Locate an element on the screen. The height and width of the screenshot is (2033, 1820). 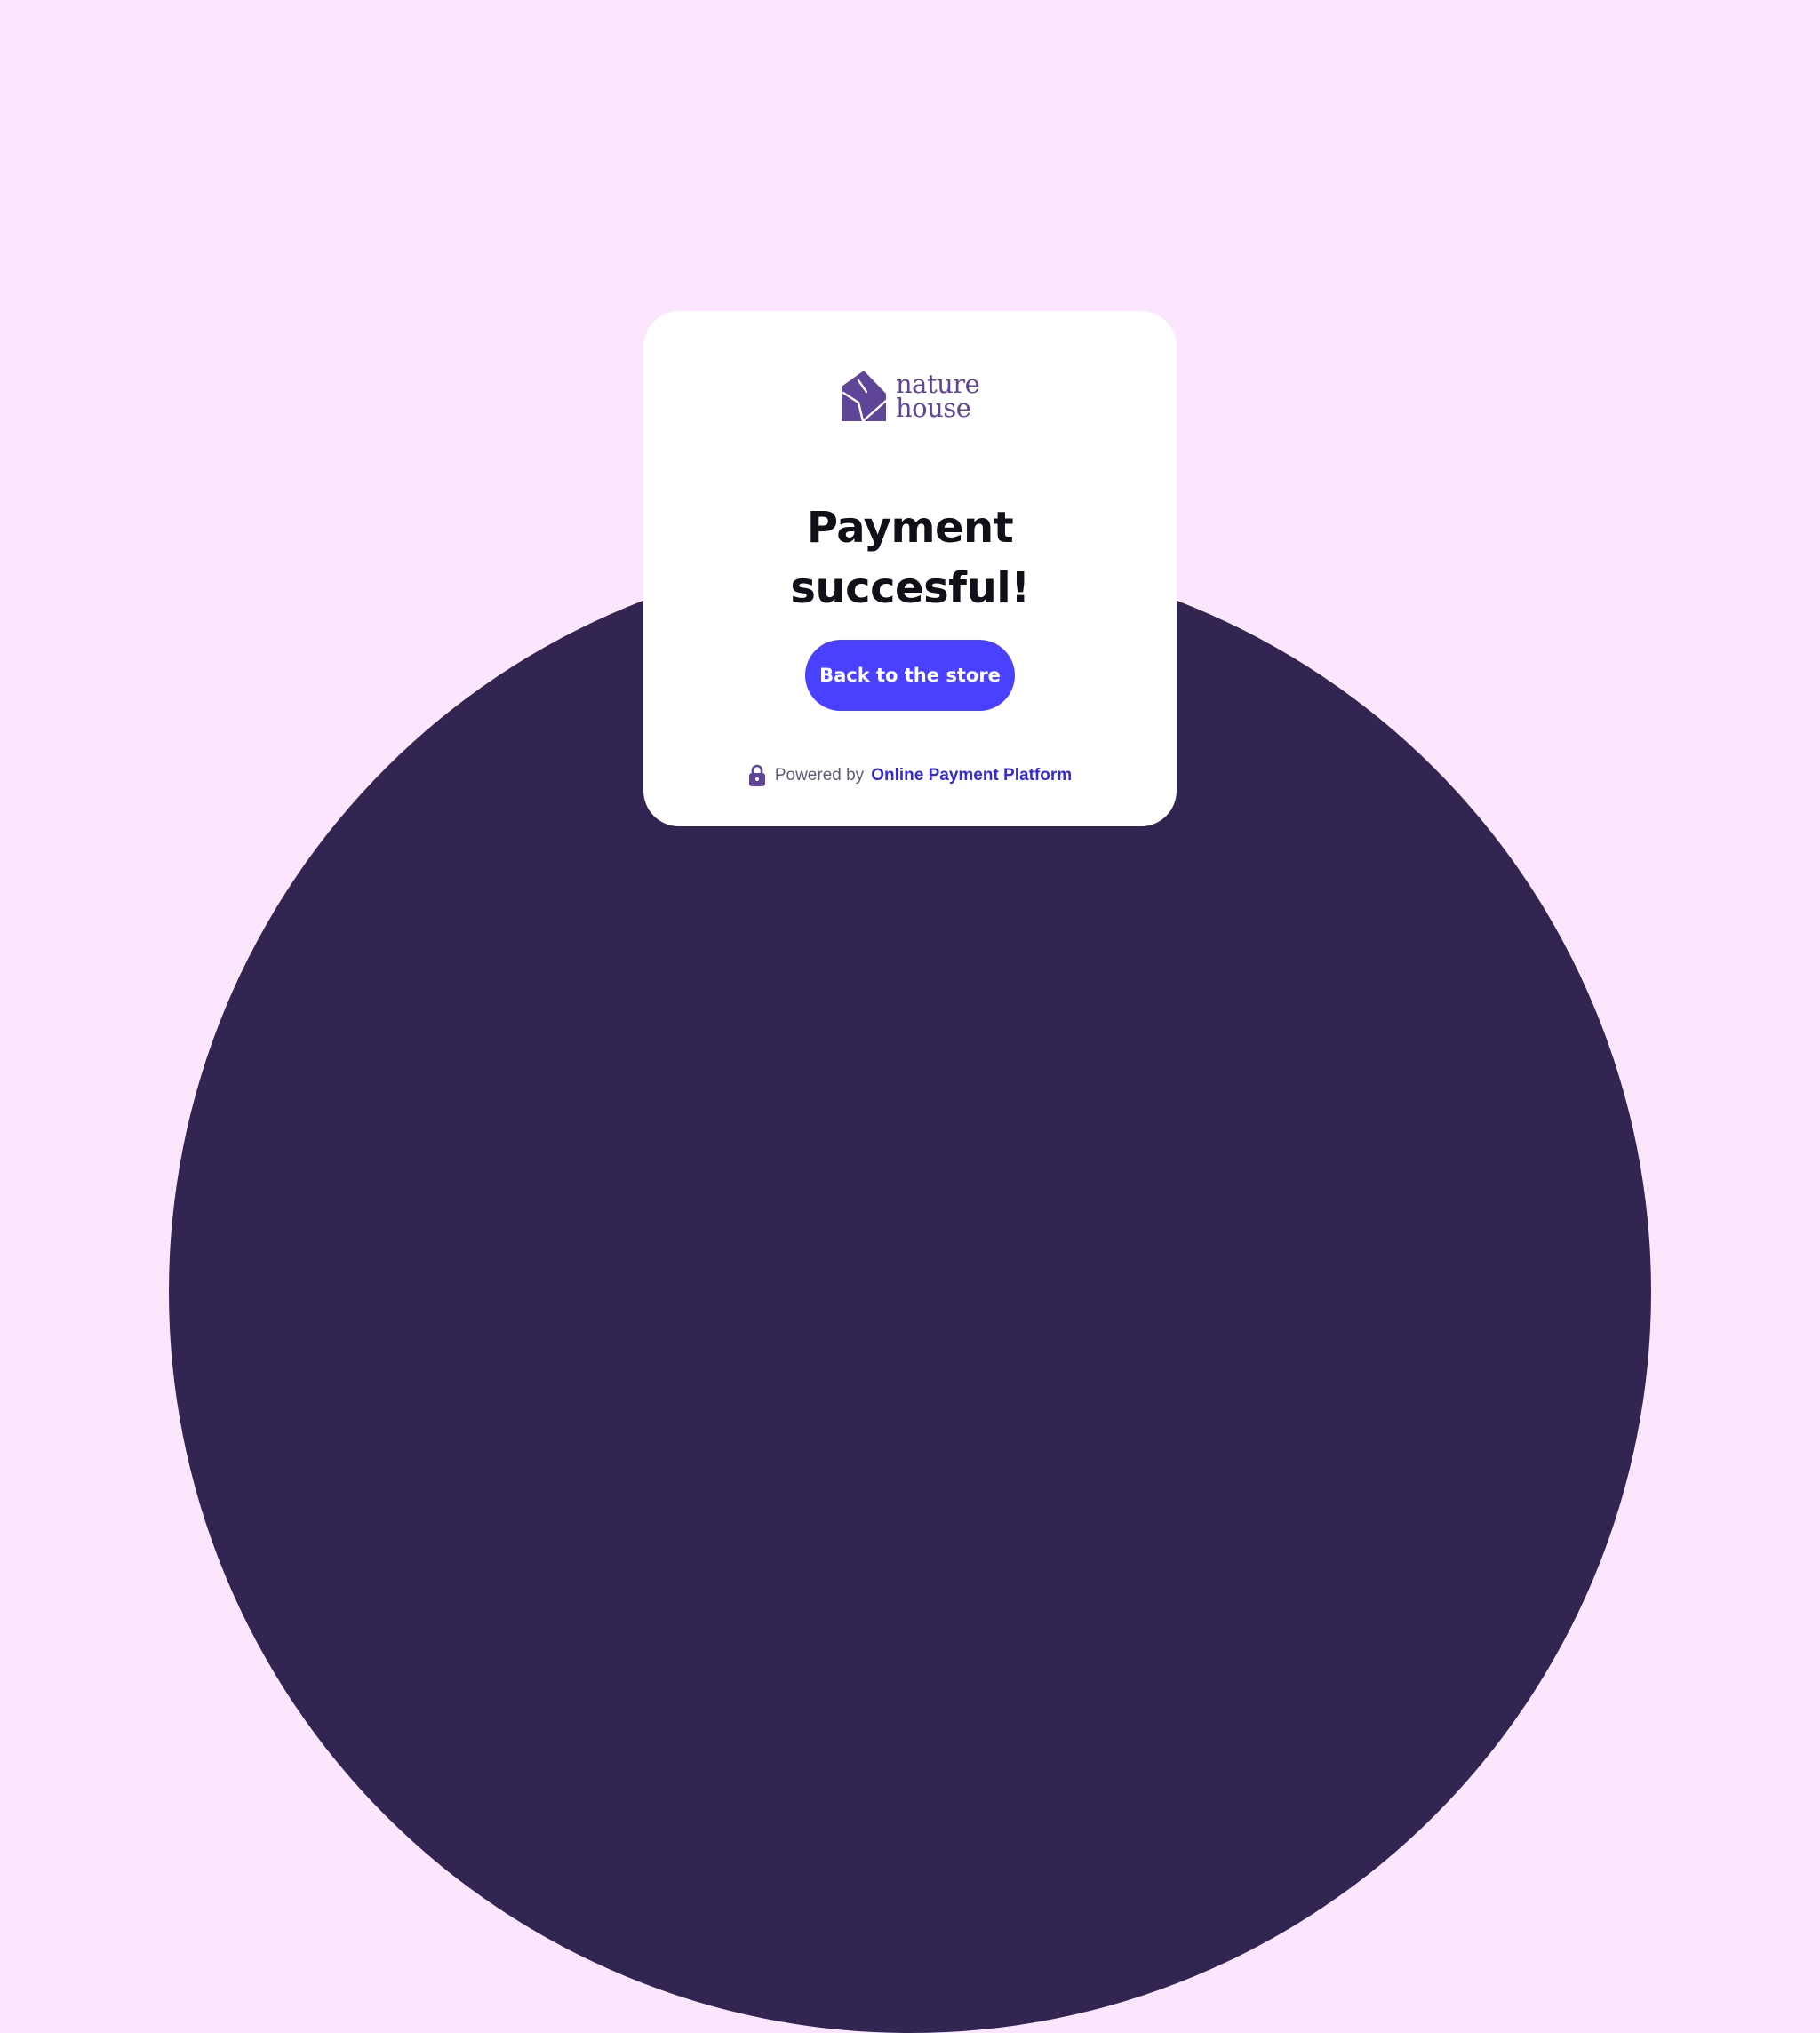
nature-house-logo: nature house is located at coordinates (912, 396).